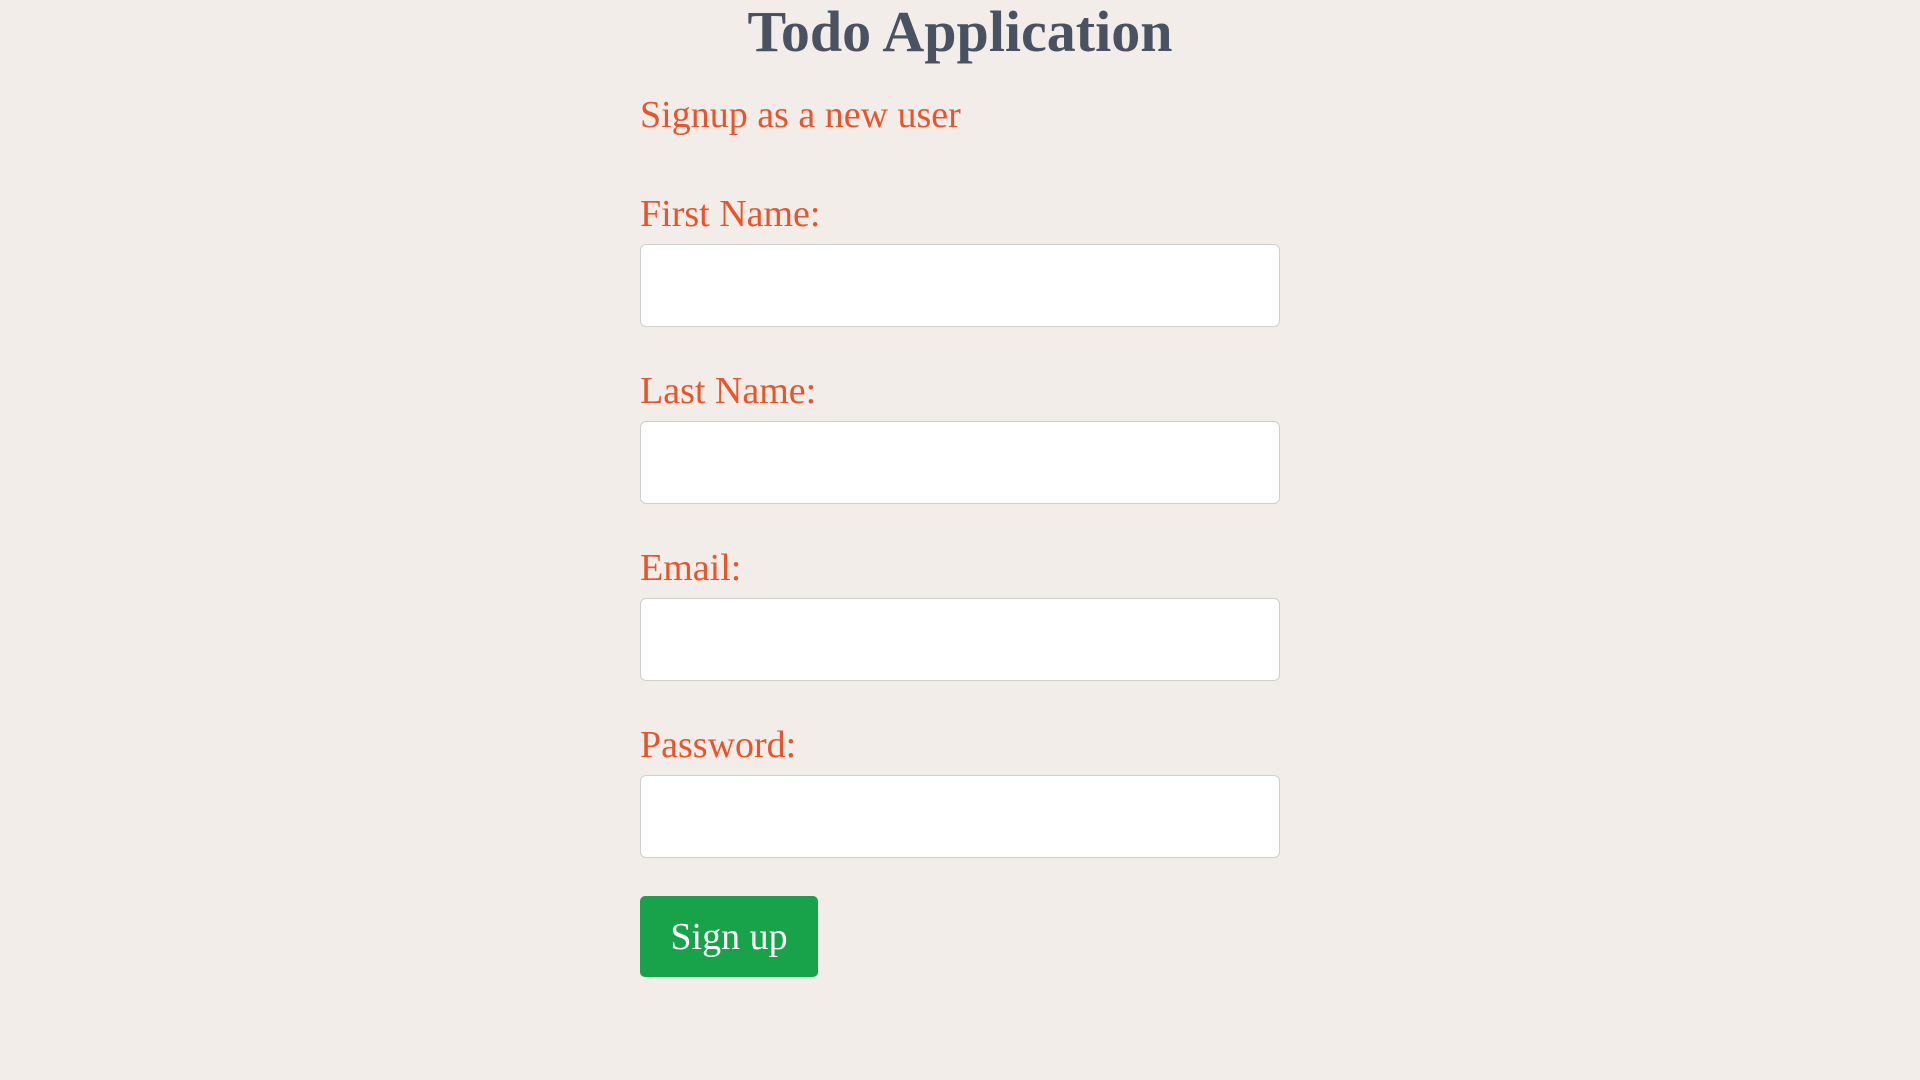 The height and width of the screenshot is (1080, 1920). I want to click on password-label: Password:, so click(718, 745).